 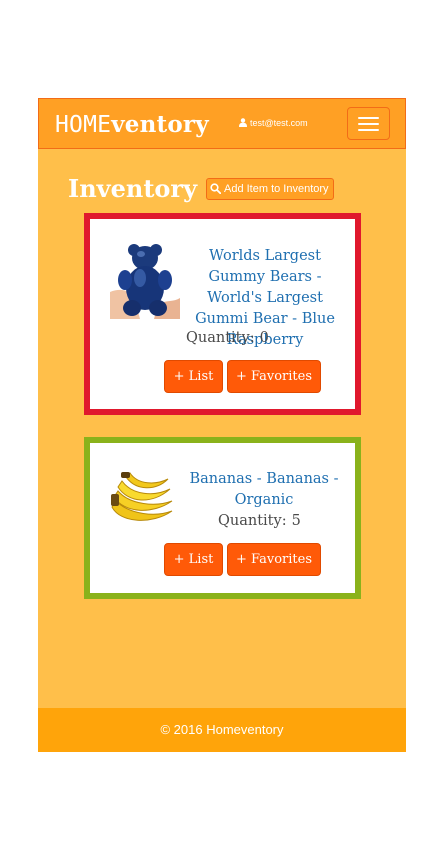 I want to click on user-account-link: test@test.com, so click(x=273, y=123).